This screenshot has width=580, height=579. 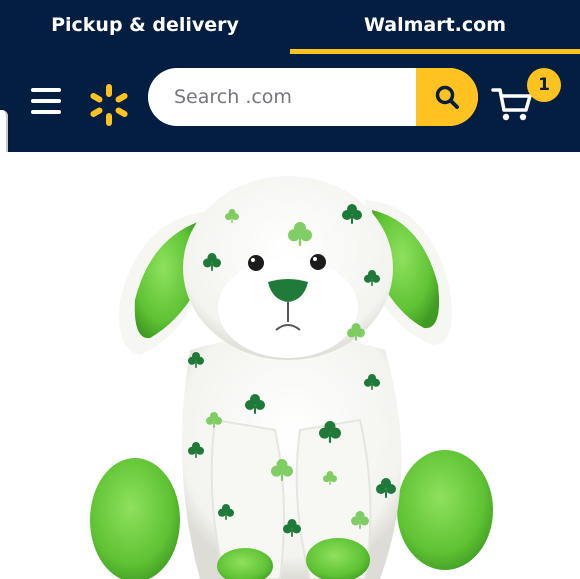 I want to click on tab-pickup-delivery-label: Pickup & delivery, so click(x=145, y=25).